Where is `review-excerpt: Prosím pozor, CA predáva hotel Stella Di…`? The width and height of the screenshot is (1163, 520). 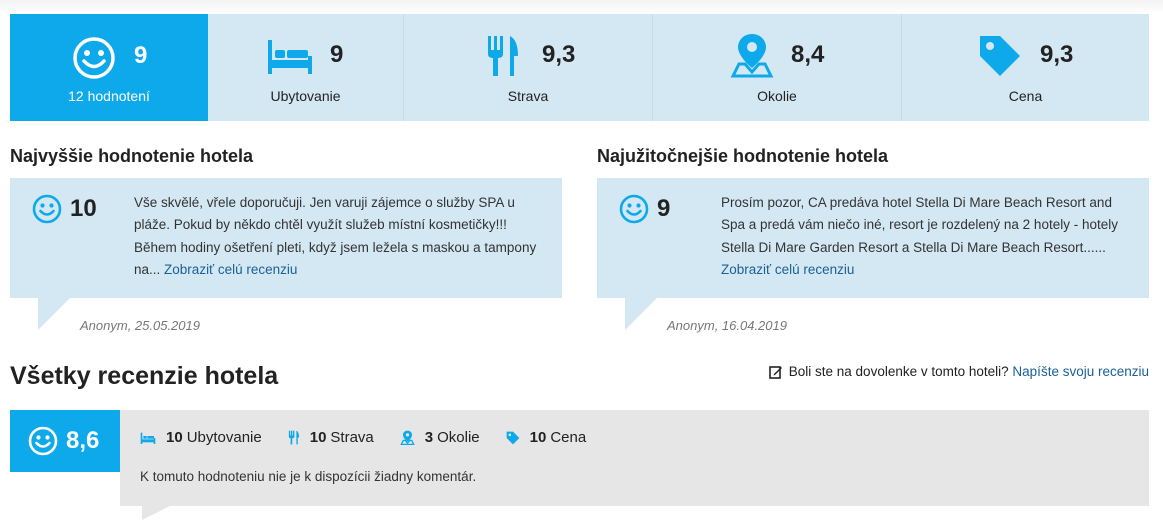
review-excerpt: Prosím pozor, CA predáva hotel Stella Di… is located at coordinates (925, 236).